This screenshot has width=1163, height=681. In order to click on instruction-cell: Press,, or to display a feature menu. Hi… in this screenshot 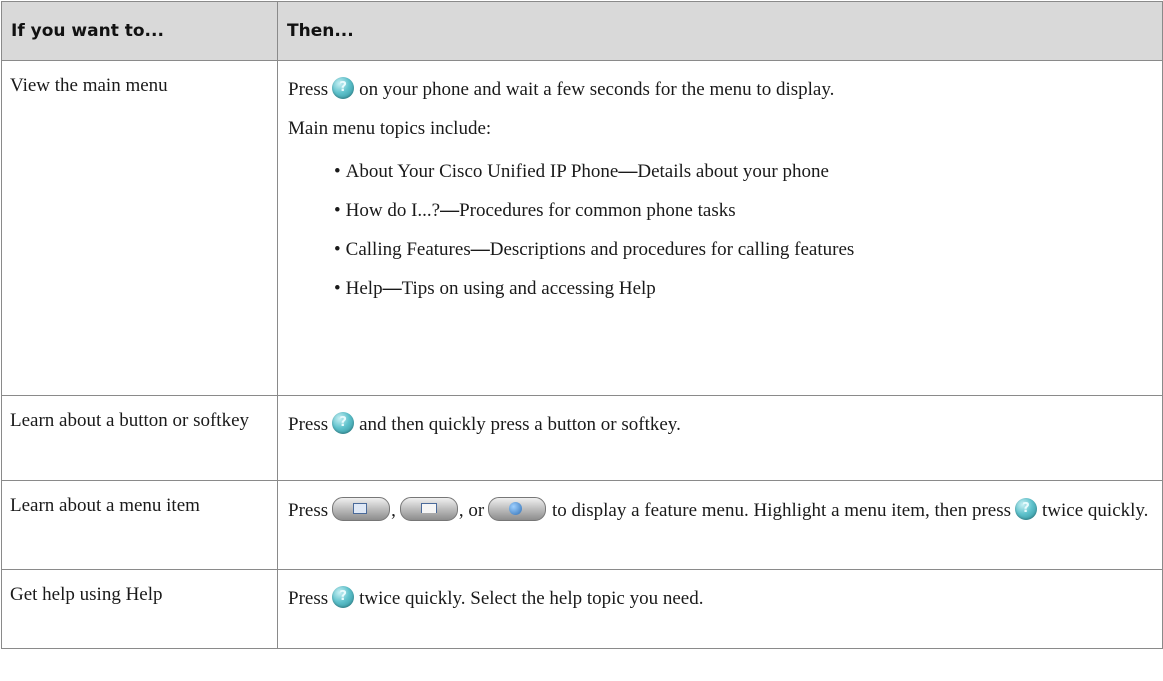, I will do `click(720, 525)`.